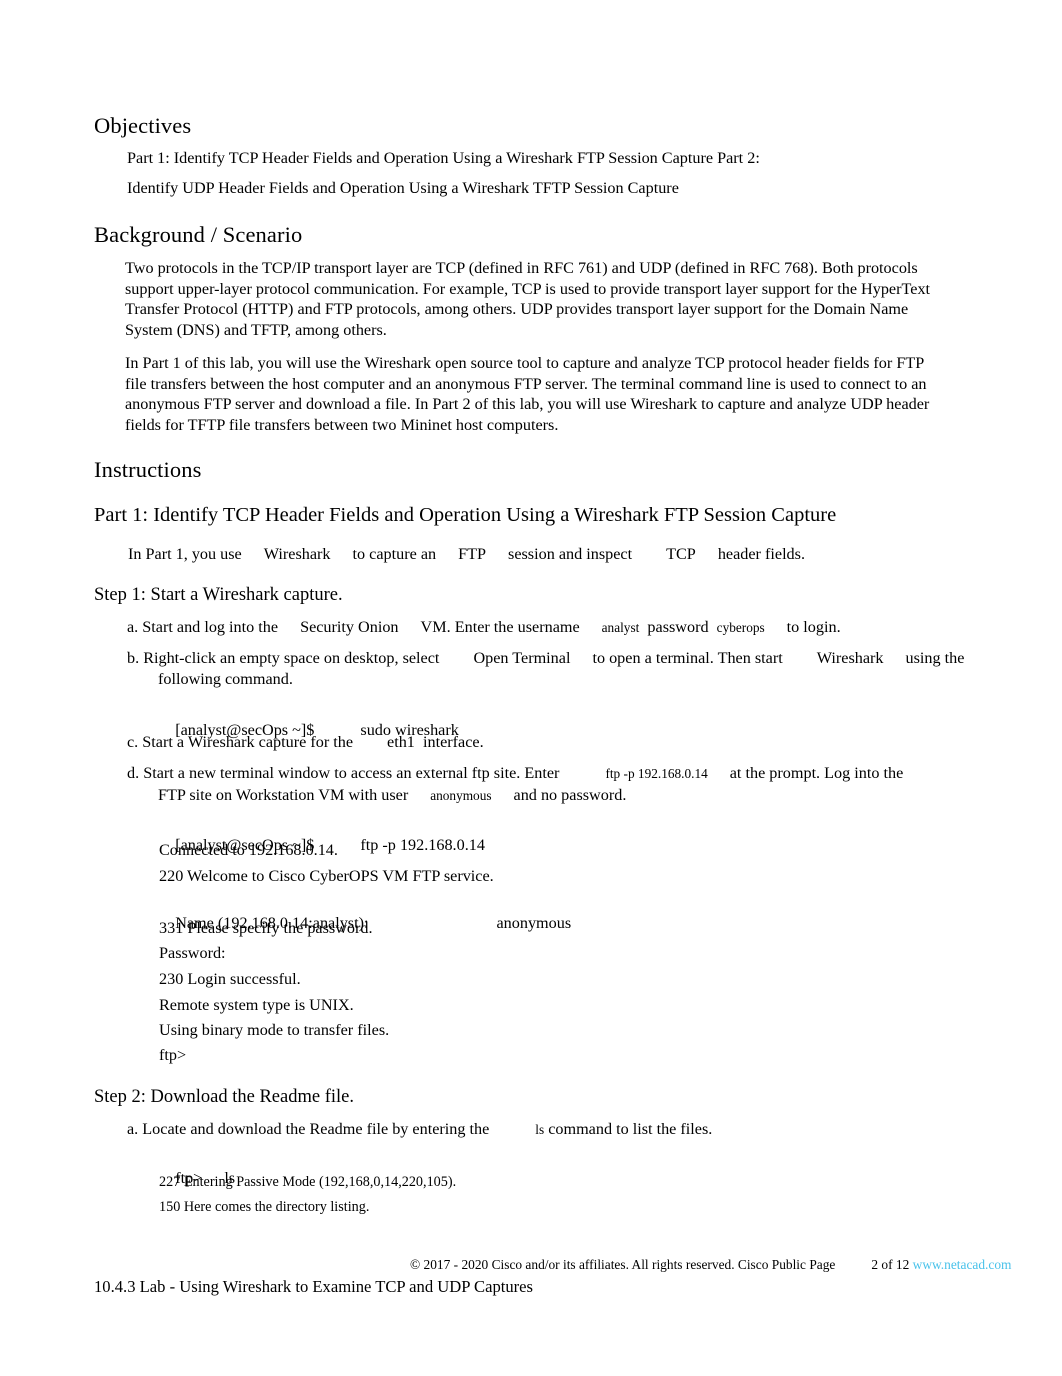  What do you see at coordinates (394, 554) in the screenshot?
I see `part-1-intro-t3: to capture an` at bounding box center [394, 554].